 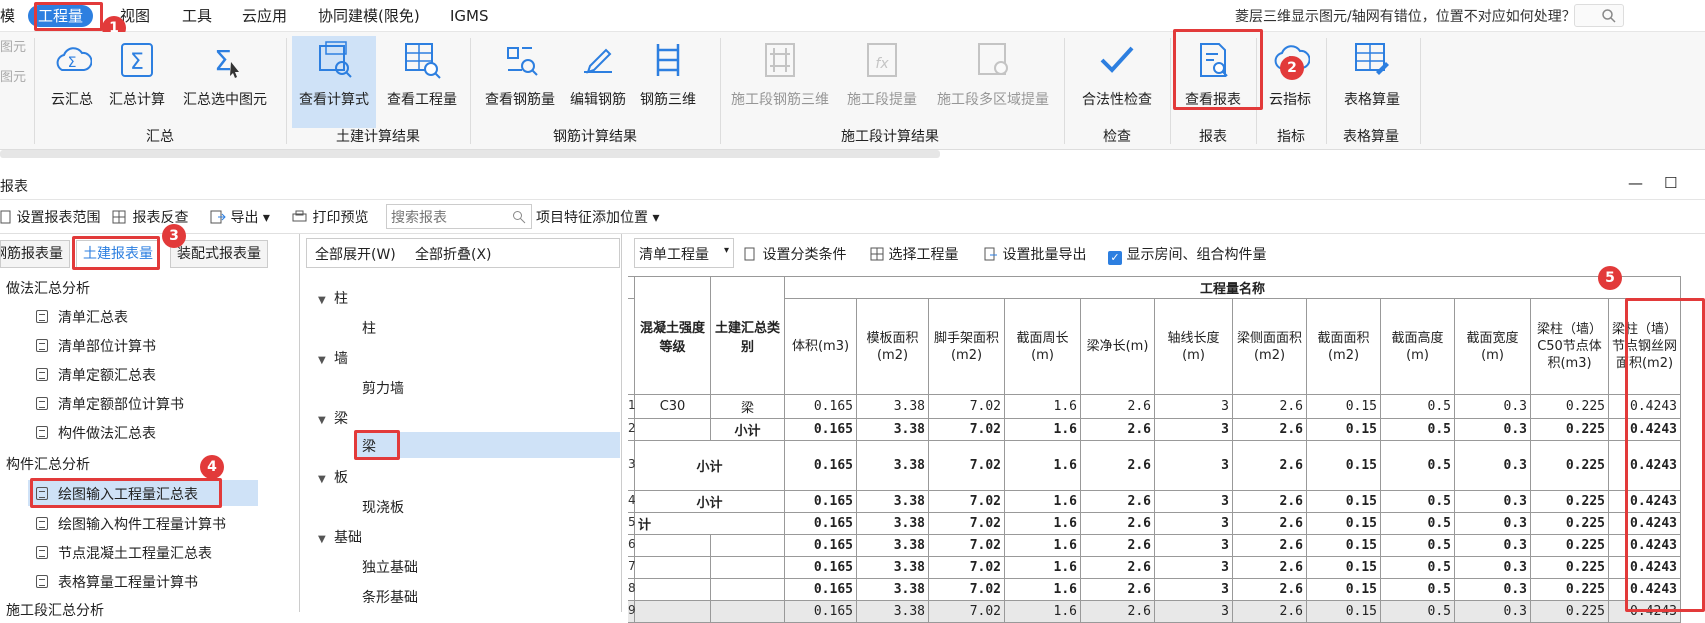 What do you see at coordinates (55, 610) in the screenshot?
I see `report-group-stage: 施工段汇总分析` at bounding box center [55, 610].